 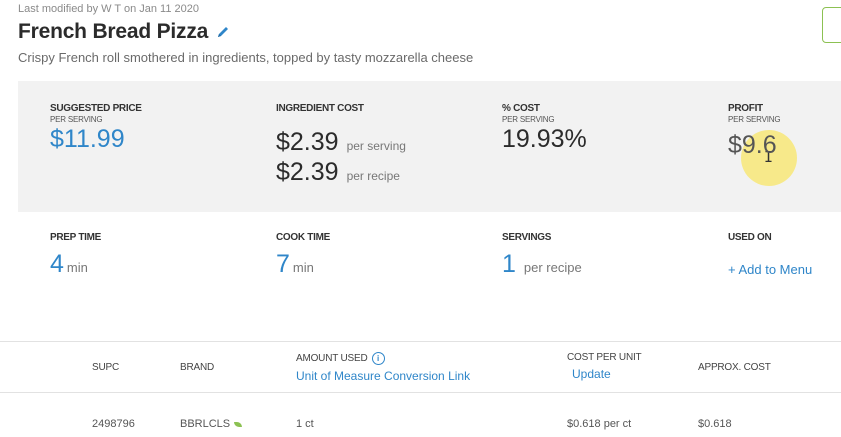 What do you see at coordinates (606, 374) in the screenshot?
I see `update-link: Update` at bounding box center [606, 374].